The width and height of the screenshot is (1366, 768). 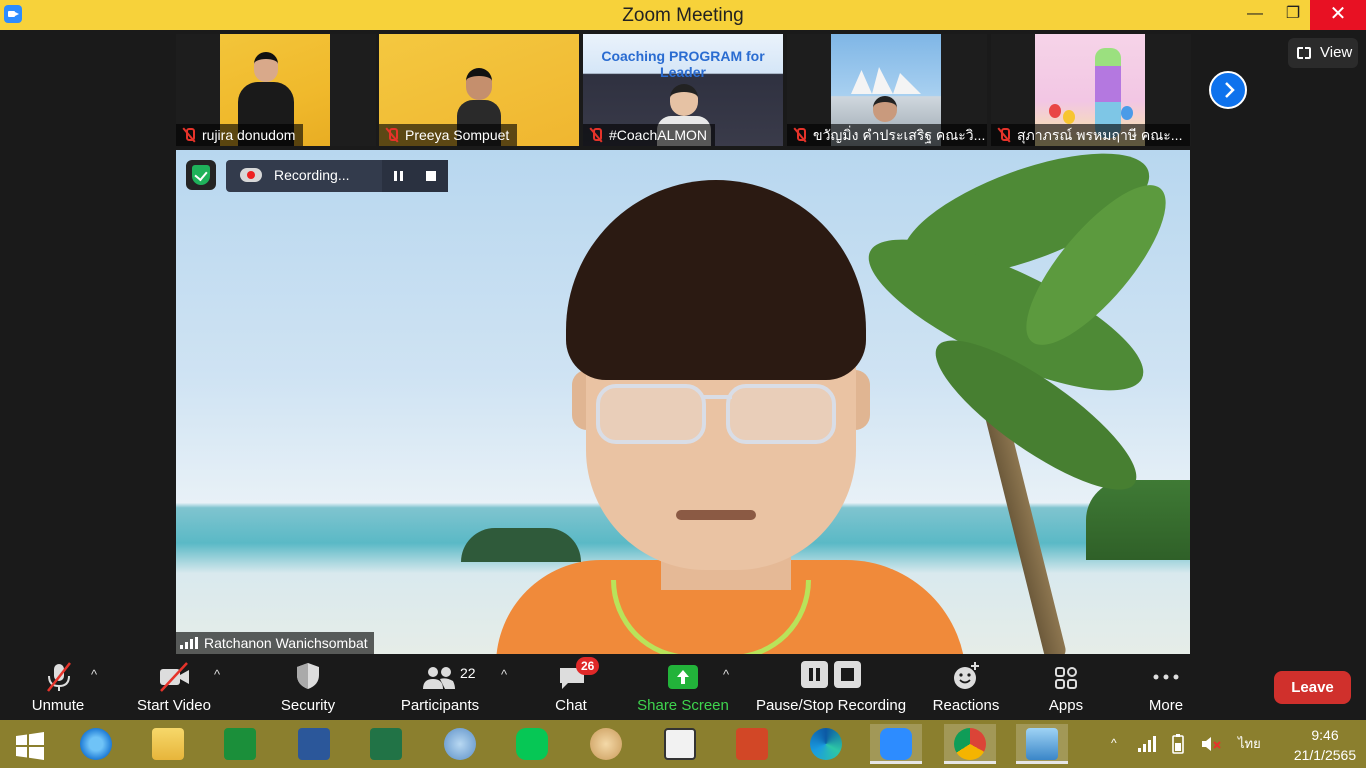 I want to click on participant-thumbnail: rujira donudom, so click(x=276, y=90).